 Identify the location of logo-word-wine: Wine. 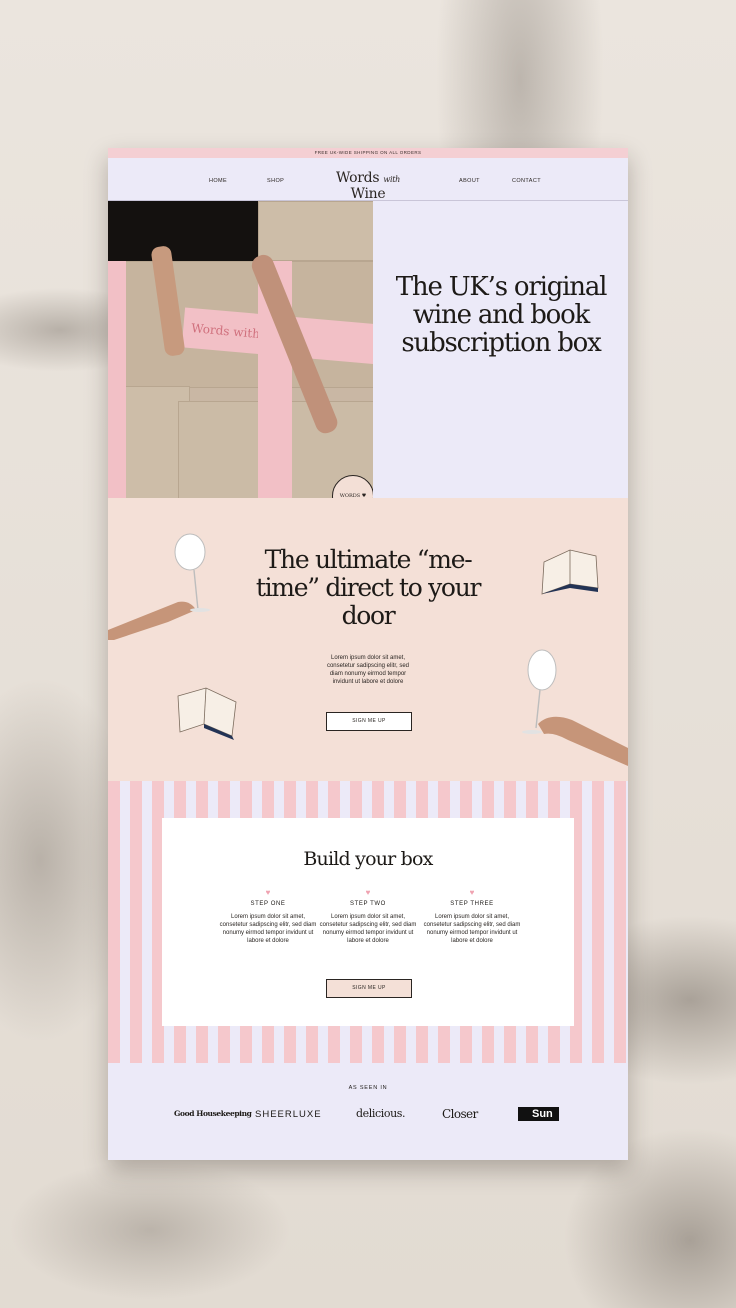
(368, 194).